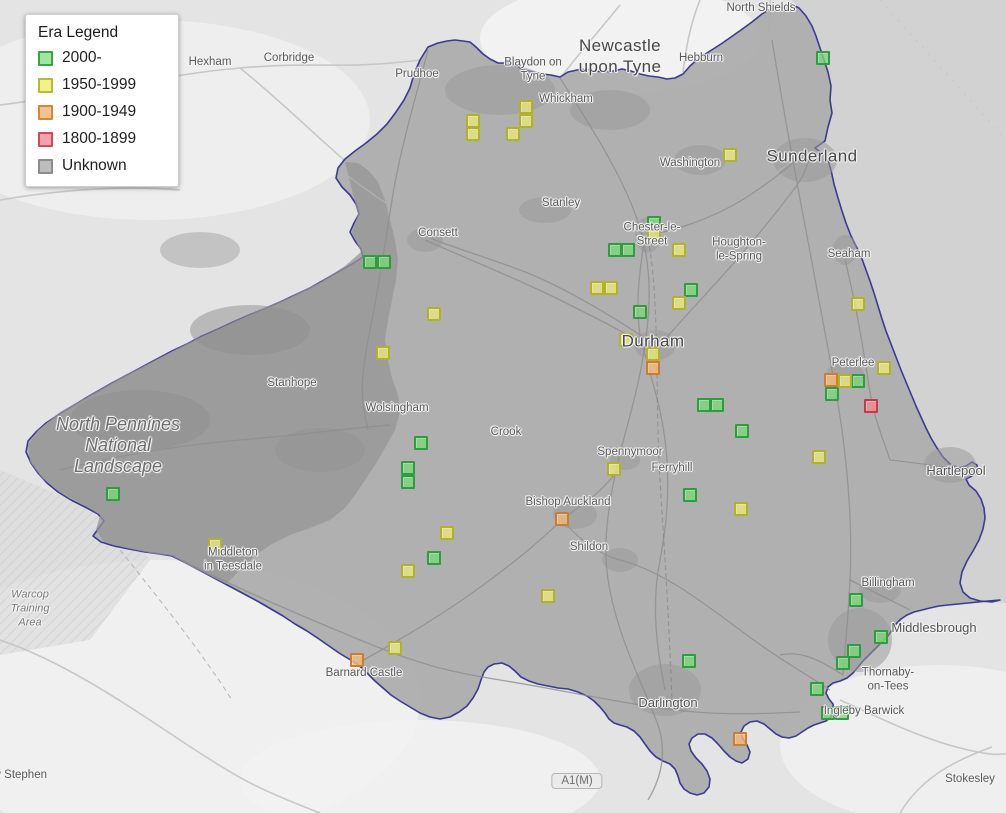 The image size is (1006, 813). I want to click on place-label-north-shields: North Shields, so click(761, 7).